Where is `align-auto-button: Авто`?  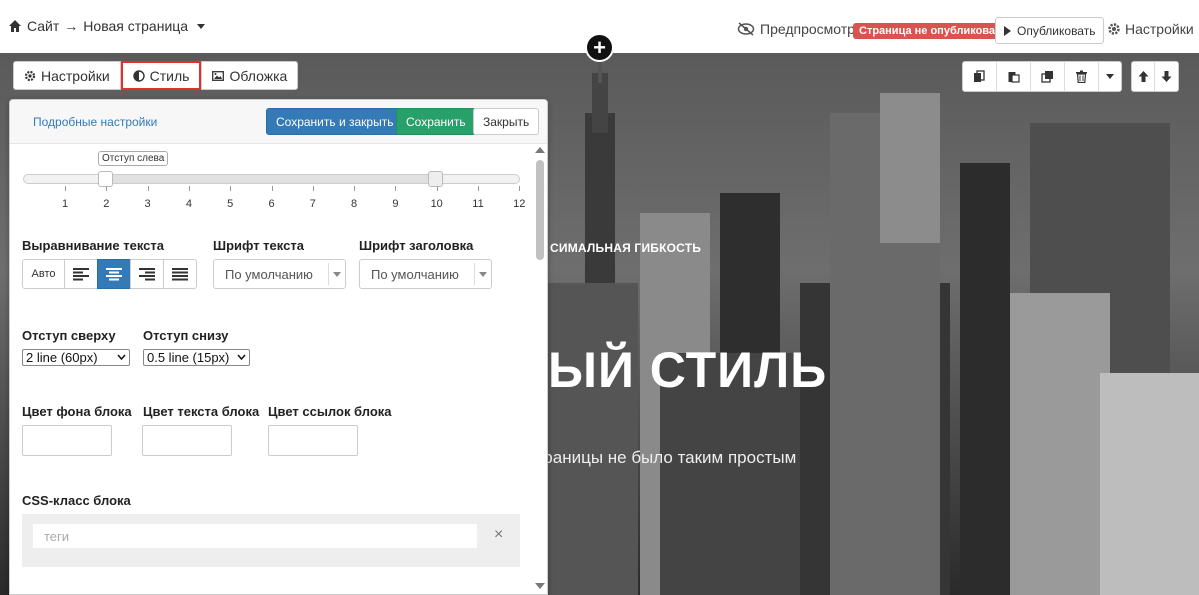 align-auto-button: Авто is located at coordinates (43, 274).